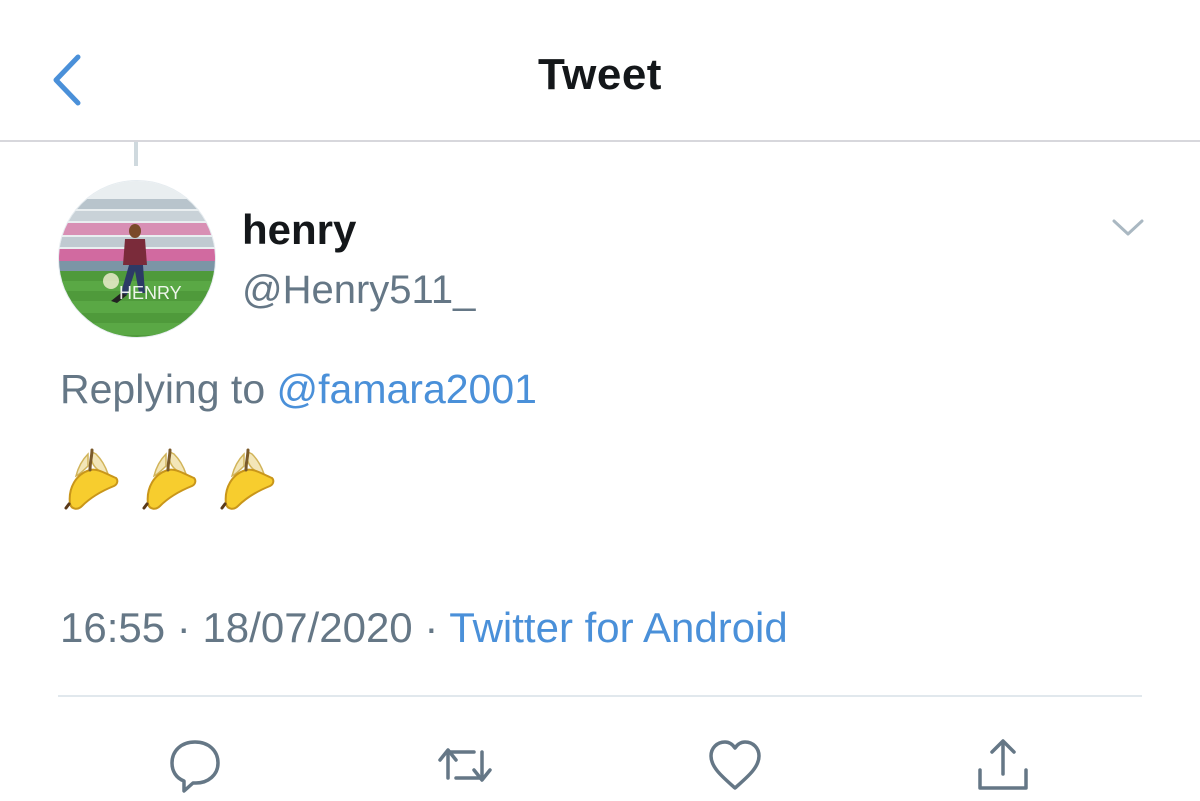  What do you see at coordinates (113, 627) in the screenshot?
I see `tweet-time: 16:55` at bounding box center [113, 627].